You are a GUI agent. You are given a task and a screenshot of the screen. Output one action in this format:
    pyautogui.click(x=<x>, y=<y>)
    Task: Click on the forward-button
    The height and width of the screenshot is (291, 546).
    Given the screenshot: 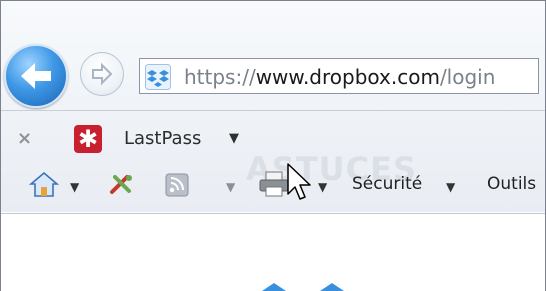 What is the action you would take?
    pyautogui.click(x=102, y=74)
    